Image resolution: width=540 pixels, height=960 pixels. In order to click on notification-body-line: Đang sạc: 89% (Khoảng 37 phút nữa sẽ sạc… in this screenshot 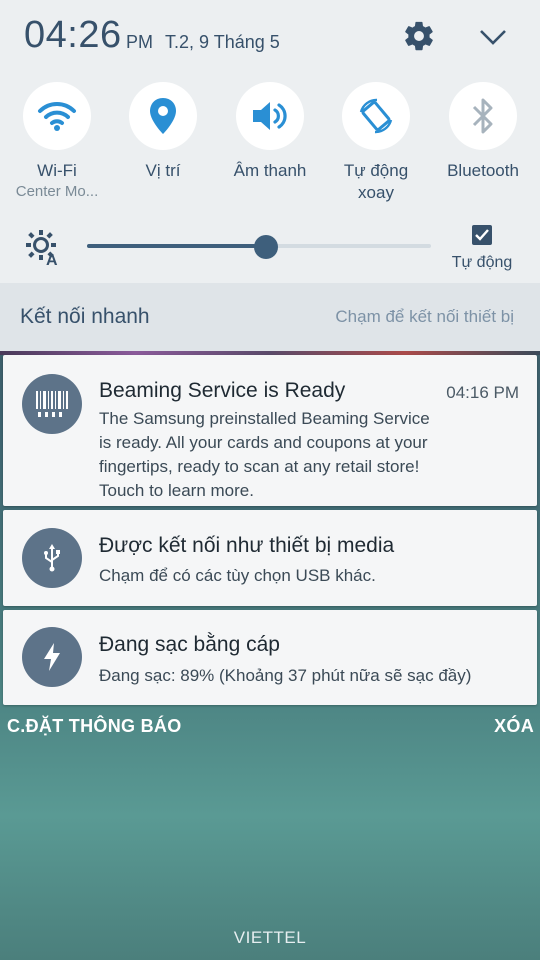, I will do `click(285, 675)`.